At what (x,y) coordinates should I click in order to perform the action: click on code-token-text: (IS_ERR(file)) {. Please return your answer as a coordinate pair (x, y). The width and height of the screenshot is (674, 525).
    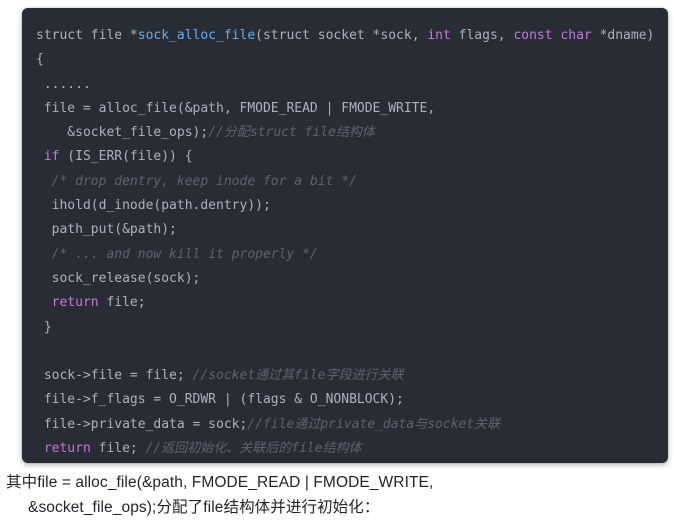
    Looking at the image, I should click on (126, 157).